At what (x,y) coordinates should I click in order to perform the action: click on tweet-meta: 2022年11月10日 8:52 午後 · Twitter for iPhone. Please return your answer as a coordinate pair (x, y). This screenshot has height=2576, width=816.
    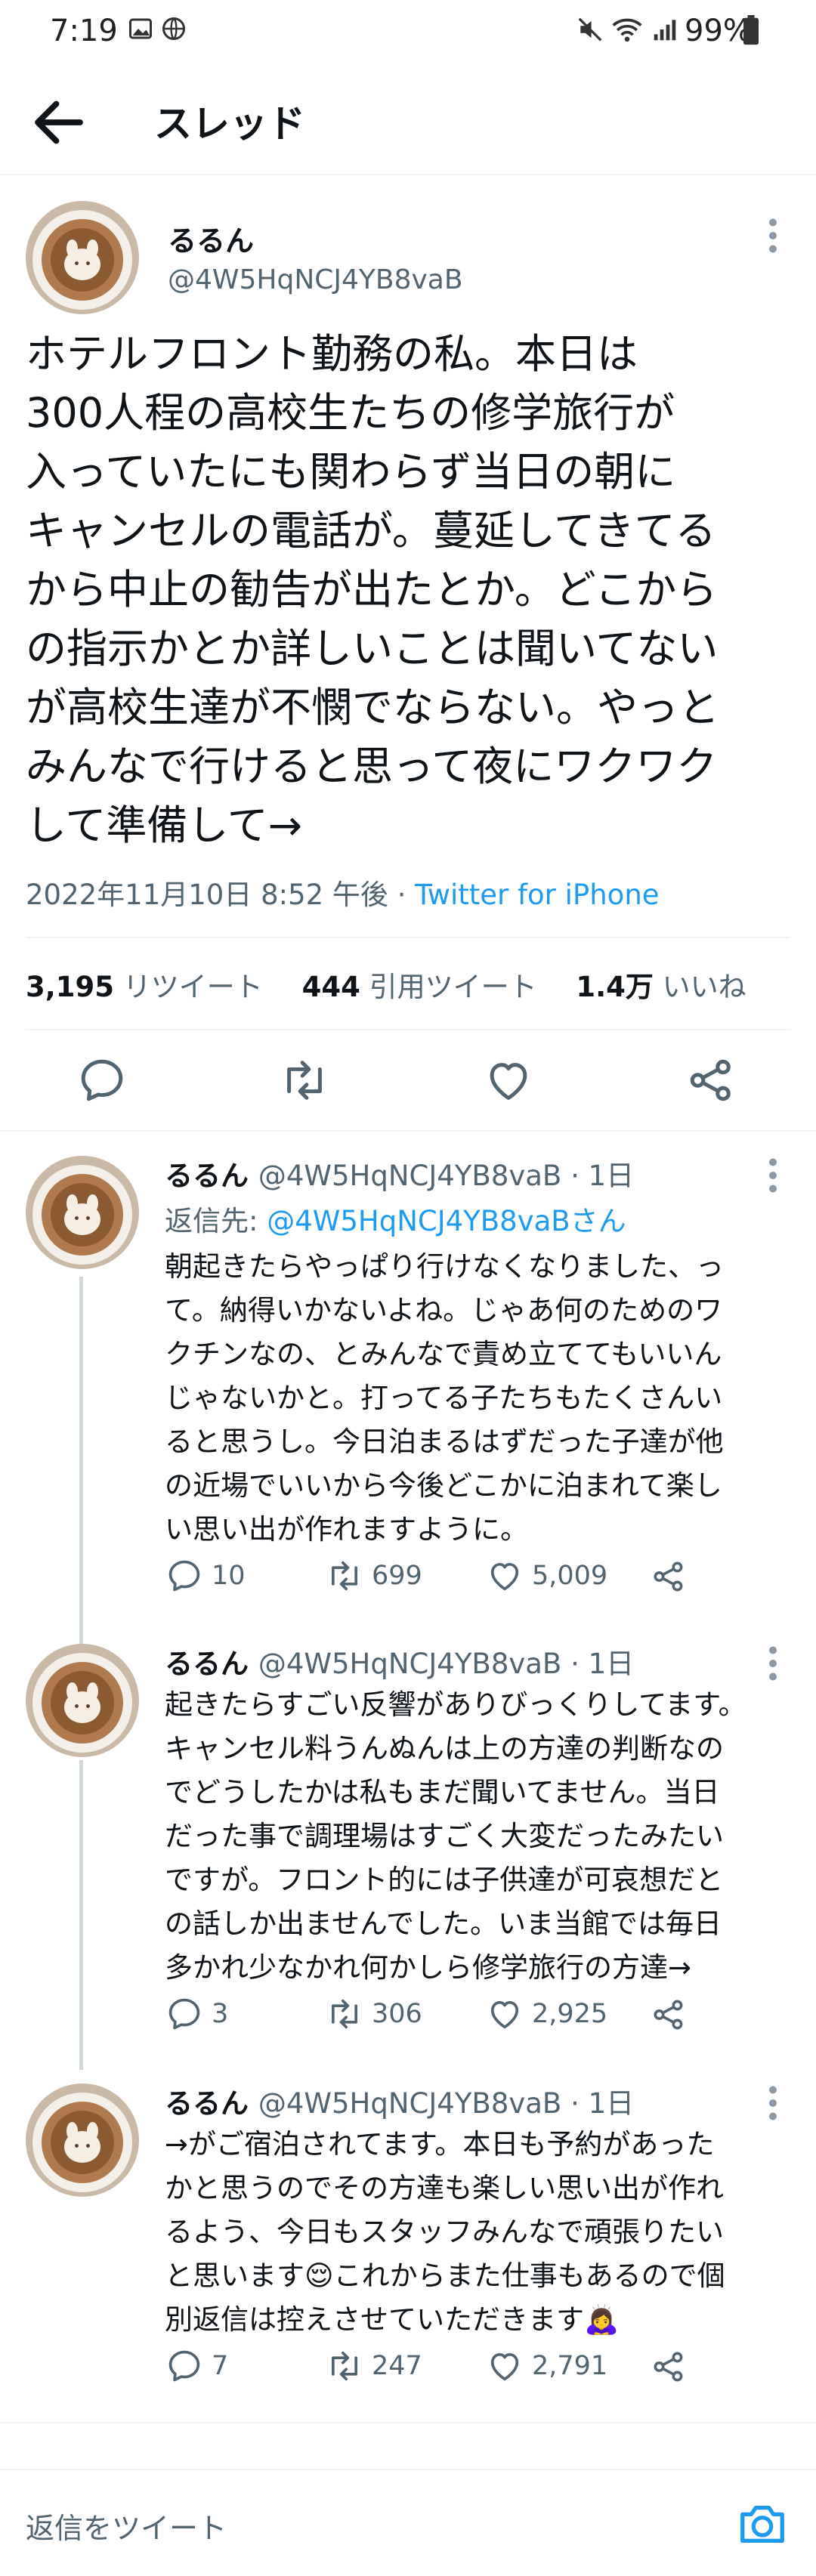
    Looking at the image, I should click on (343, 895).